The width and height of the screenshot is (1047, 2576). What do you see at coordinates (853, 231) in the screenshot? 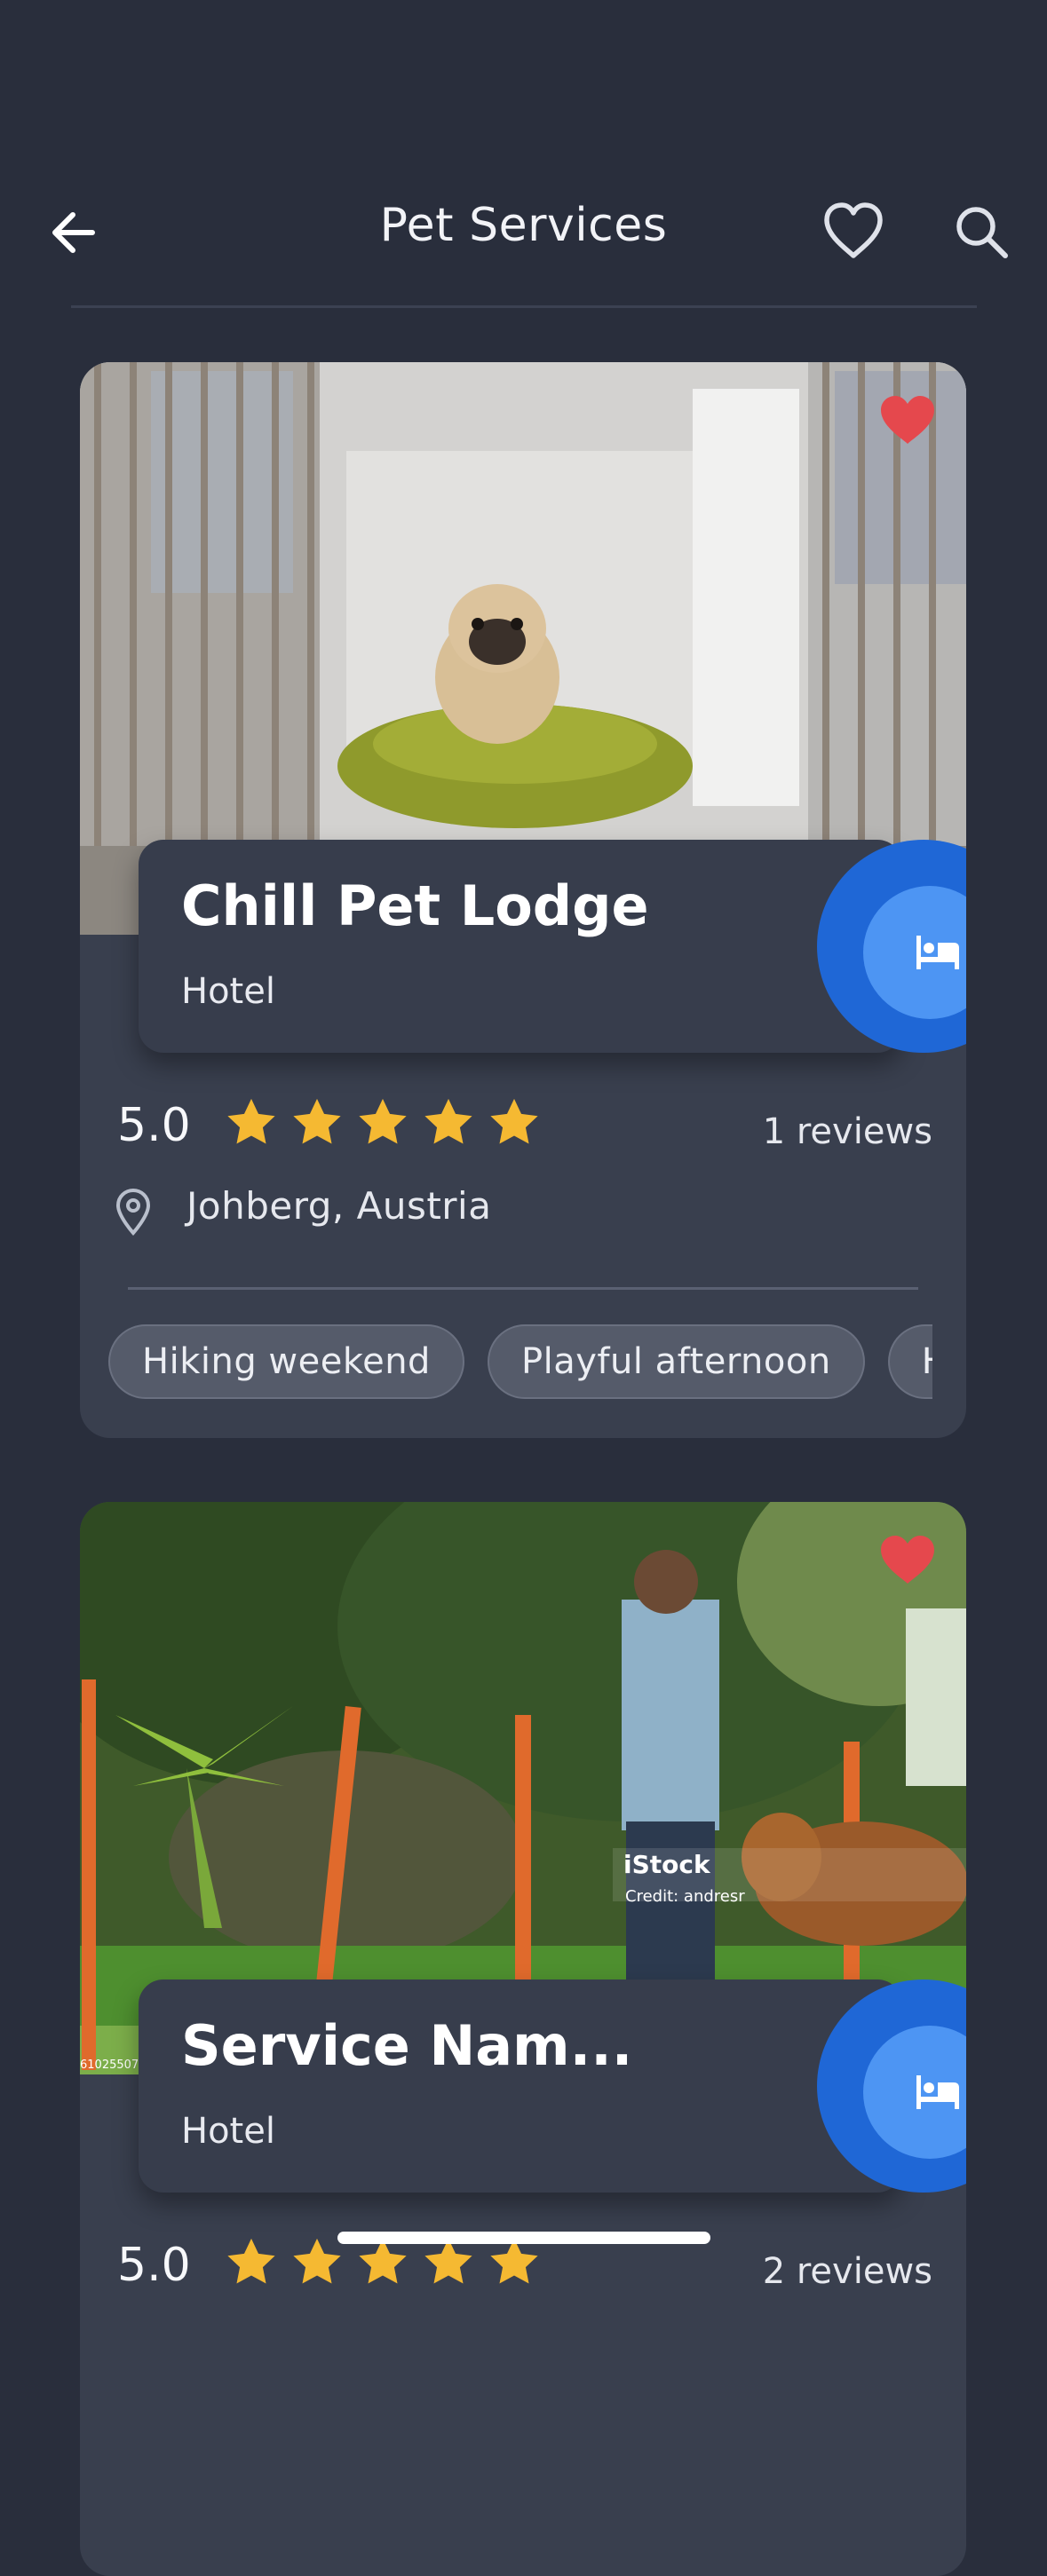
I see `heart-outline-icon` at bounding box center [853, 231].